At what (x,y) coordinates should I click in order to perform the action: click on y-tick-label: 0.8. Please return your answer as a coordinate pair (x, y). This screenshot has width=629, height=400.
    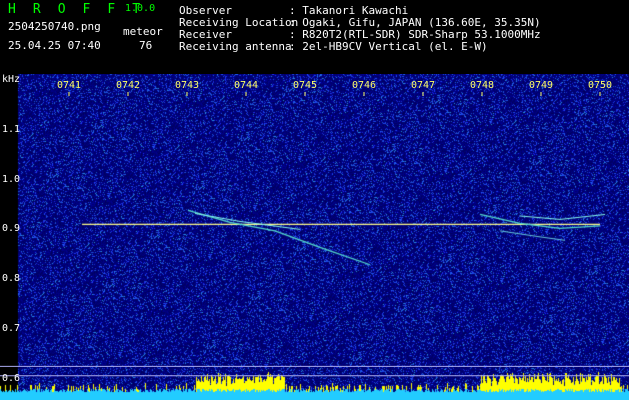
    Looking at the image, I should click on (11, 279).